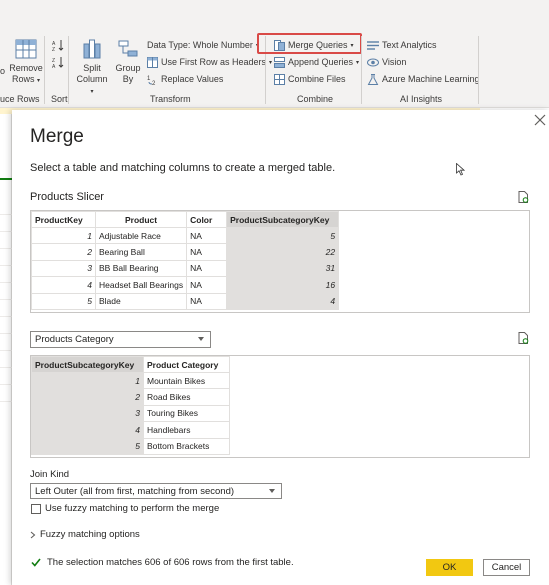  I want to click on azure-ml-button: Azure Machine Learning, so click(423, 79).